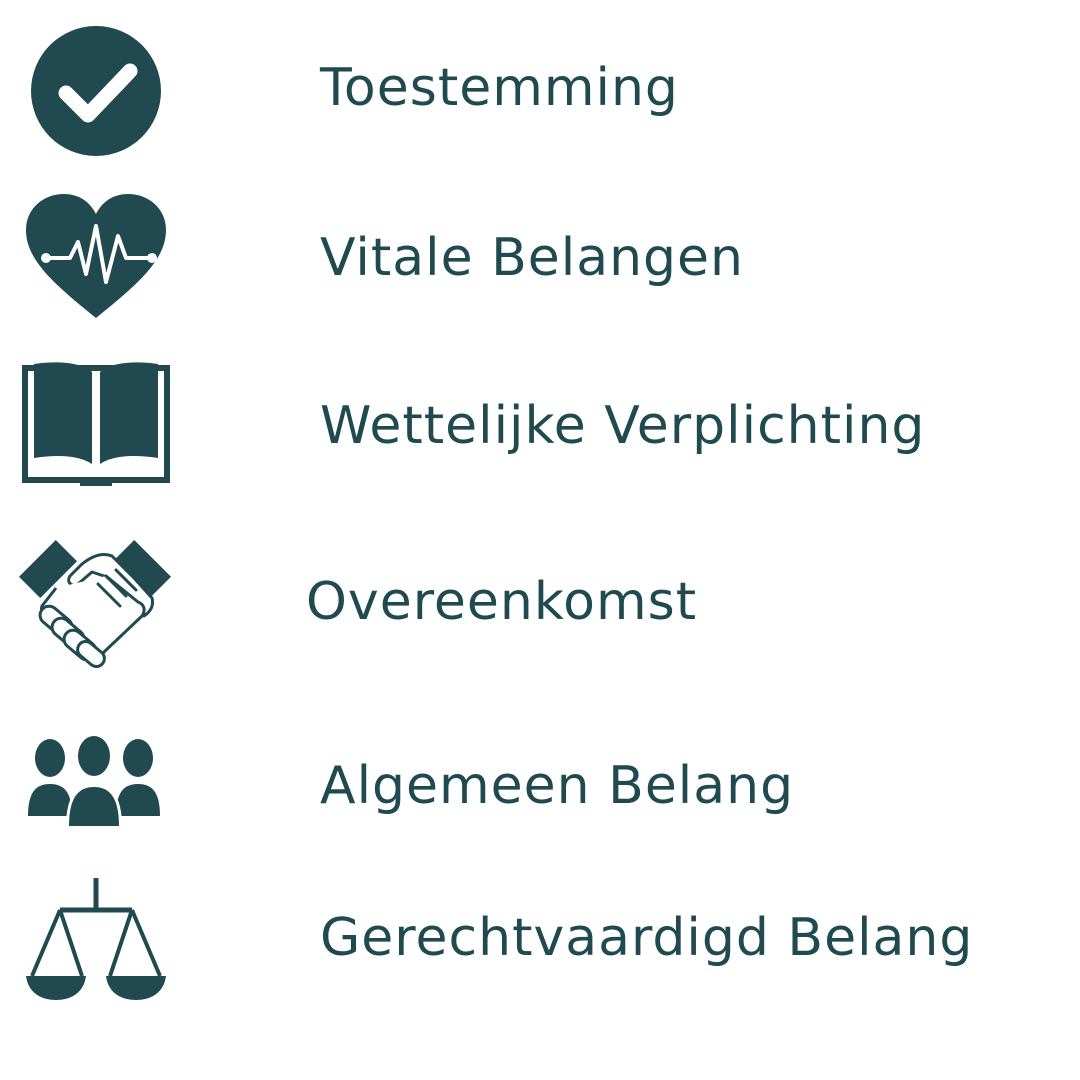  Describe the element at coordinates (499, 88) in the screenshot. I see `item-label: Toestemming` at that location.